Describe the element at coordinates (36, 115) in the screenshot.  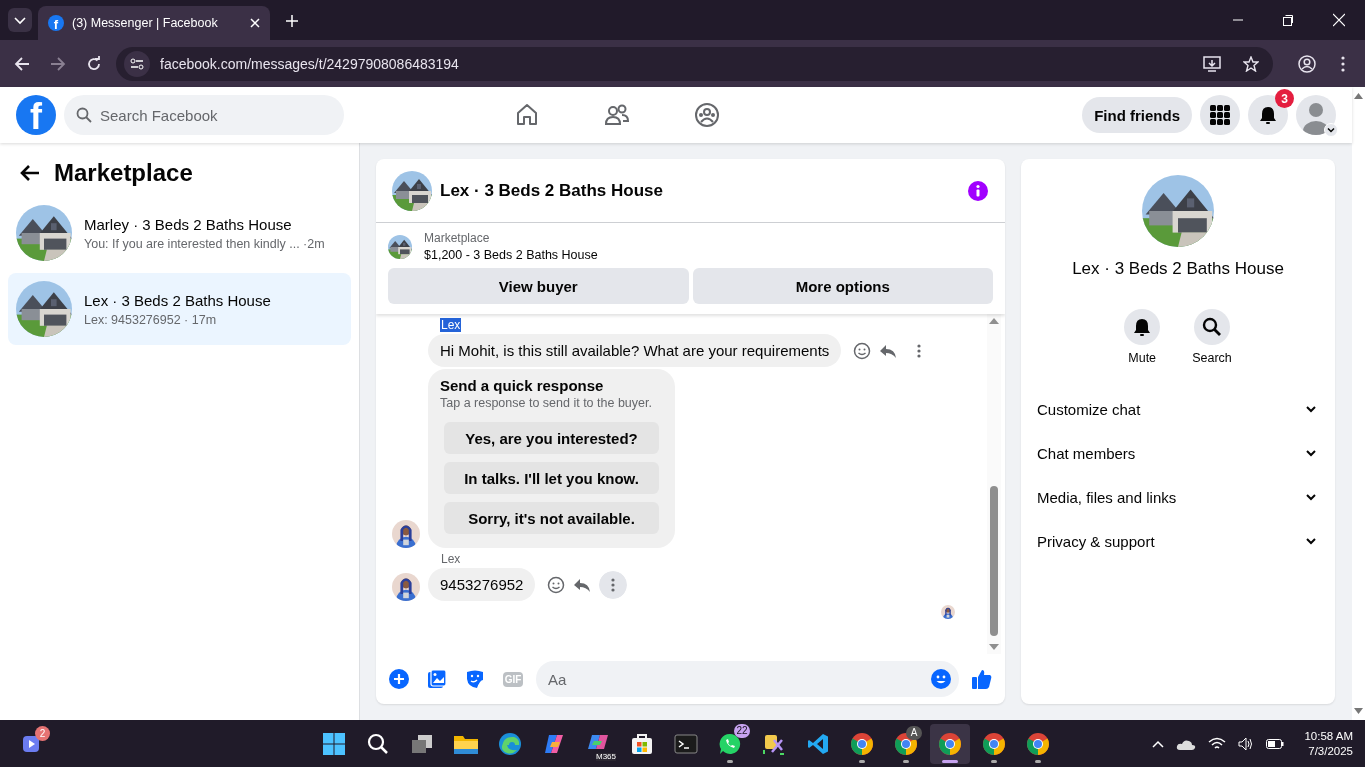
I see `facebook-logo: f` at that location.